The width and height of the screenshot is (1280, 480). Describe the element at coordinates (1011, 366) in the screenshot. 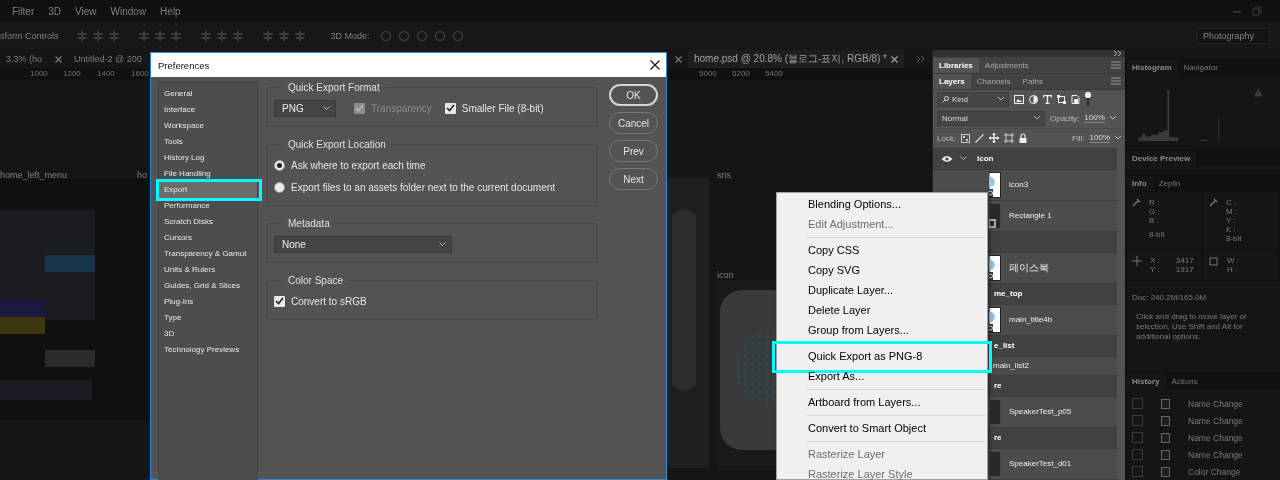

I see `layer-name: main_list2` at that location.